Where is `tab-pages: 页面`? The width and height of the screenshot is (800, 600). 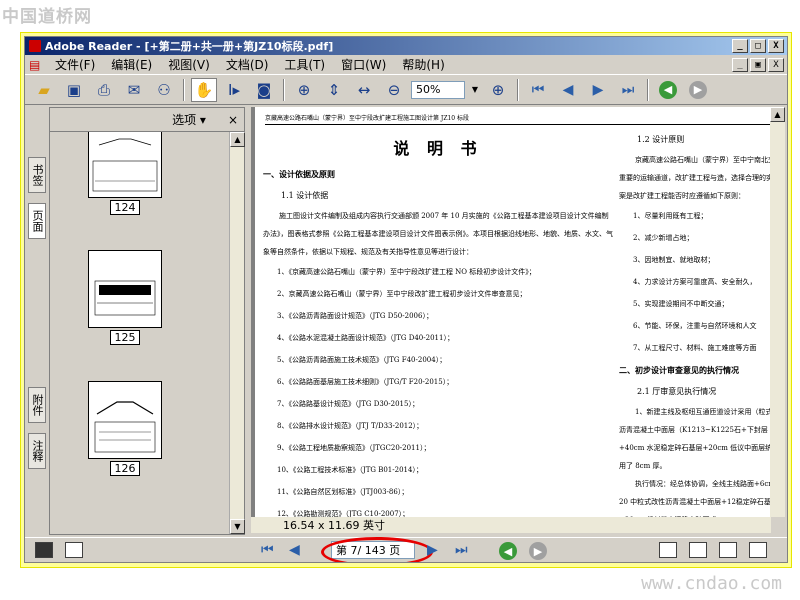
tab-pages: 页面 is located at coordinates (37, 221).